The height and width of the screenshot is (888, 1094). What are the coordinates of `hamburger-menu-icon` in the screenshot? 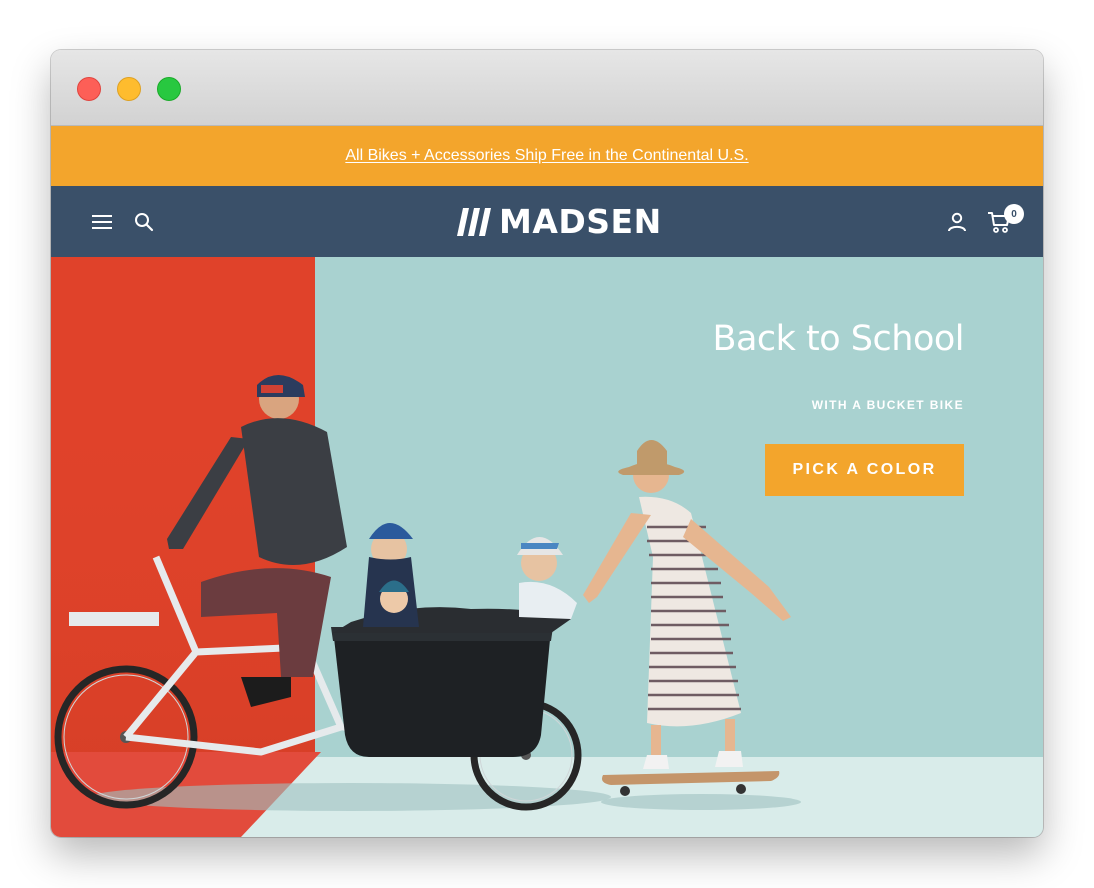 It's located at (102, 222).